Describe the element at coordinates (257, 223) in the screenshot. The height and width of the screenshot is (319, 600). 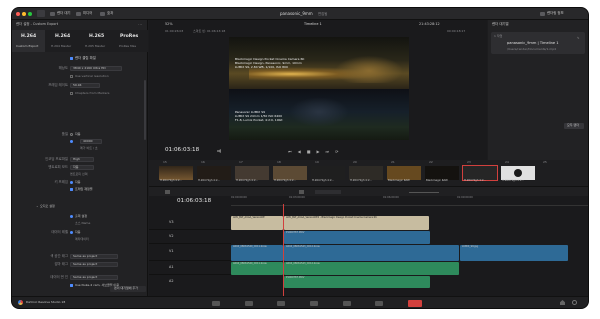
I see `v3-clip-1: ADV_BLT_AUAA_VersionDE` at that location.